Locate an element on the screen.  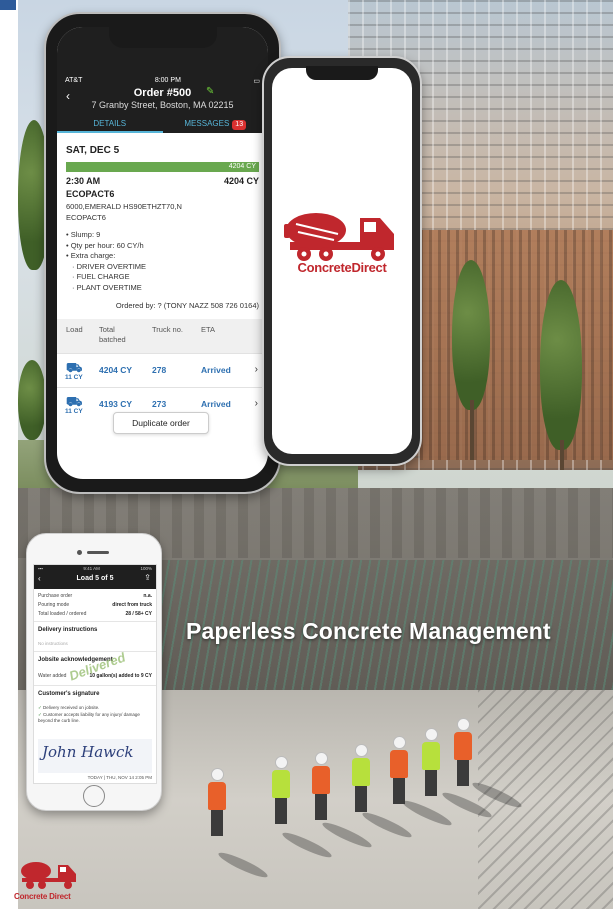
camera-dot is located at coordinates (79, 552).